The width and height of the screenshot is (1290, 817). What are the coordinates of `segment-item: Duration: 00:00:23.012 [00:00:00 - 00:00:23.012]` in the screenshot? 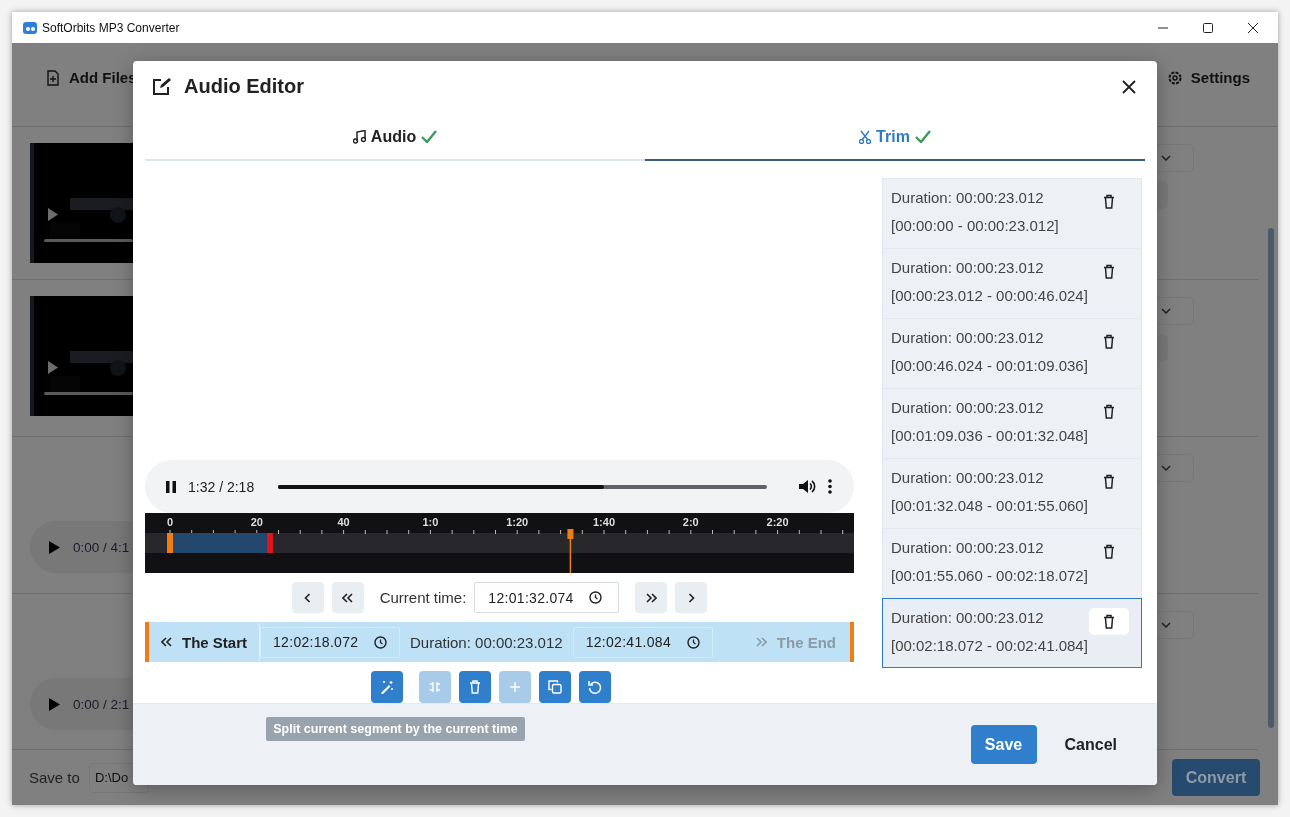 It's located at (1012, 213).